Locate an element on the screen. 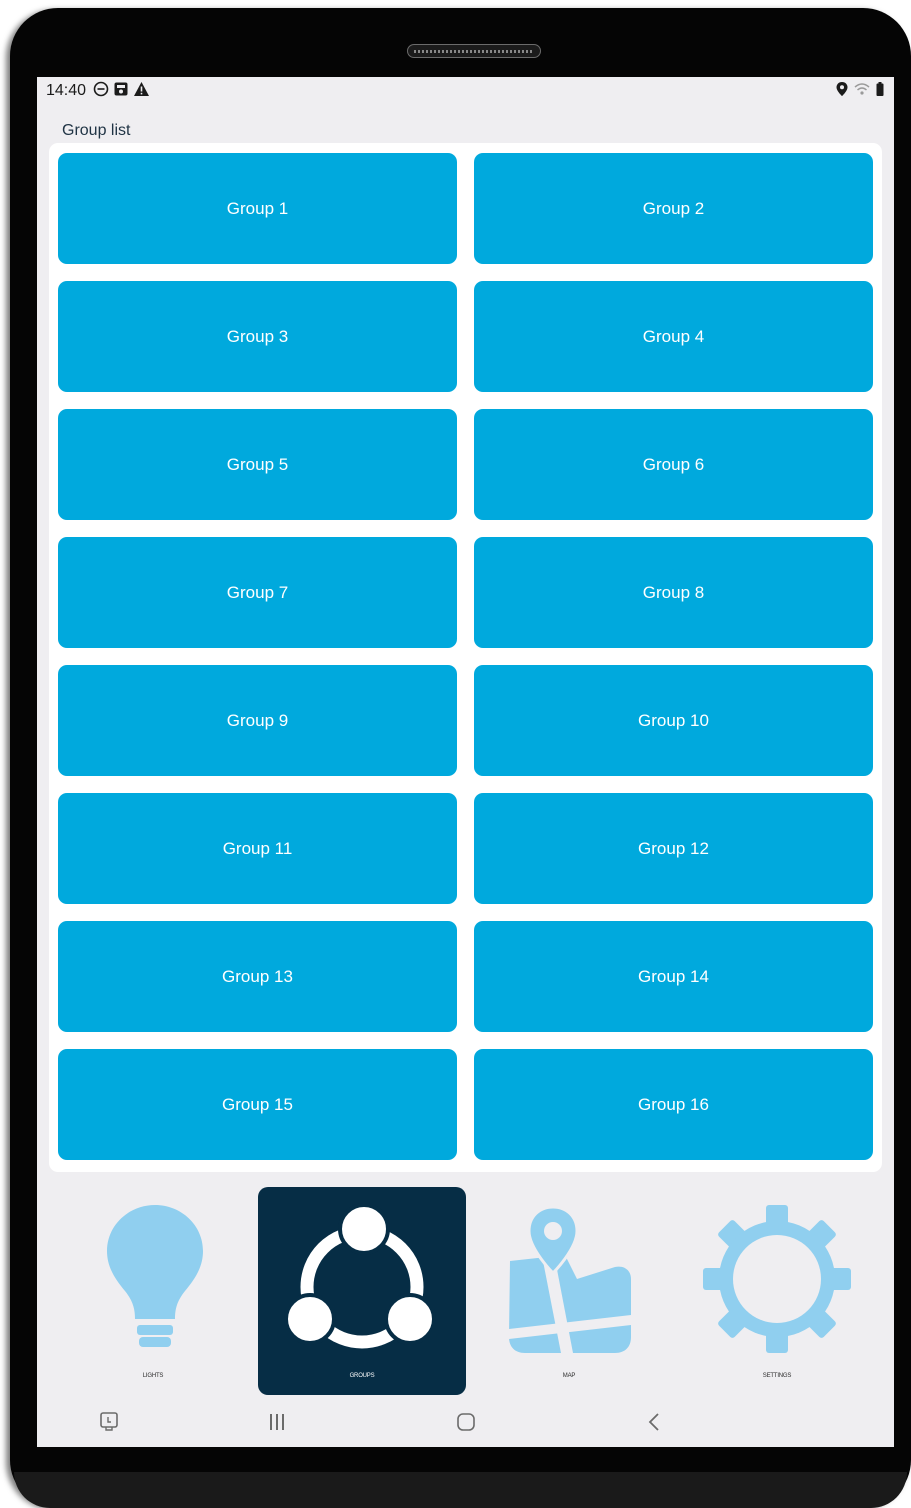 The height and width of the screenshot is (1508, 911). screenshot-icon is located at coordinates (121, 89).